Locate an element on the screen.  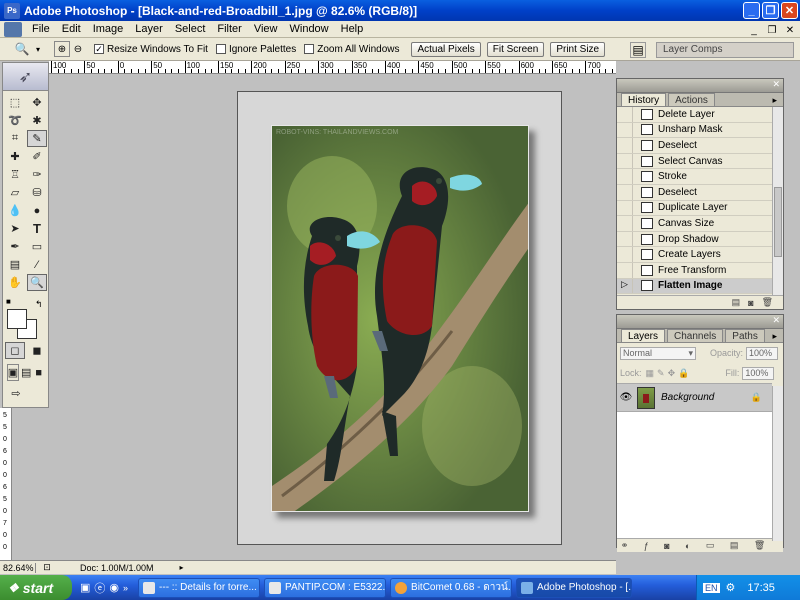
paint-bucket-tool-icon: ⛁ is located at coordinates (37, 192).